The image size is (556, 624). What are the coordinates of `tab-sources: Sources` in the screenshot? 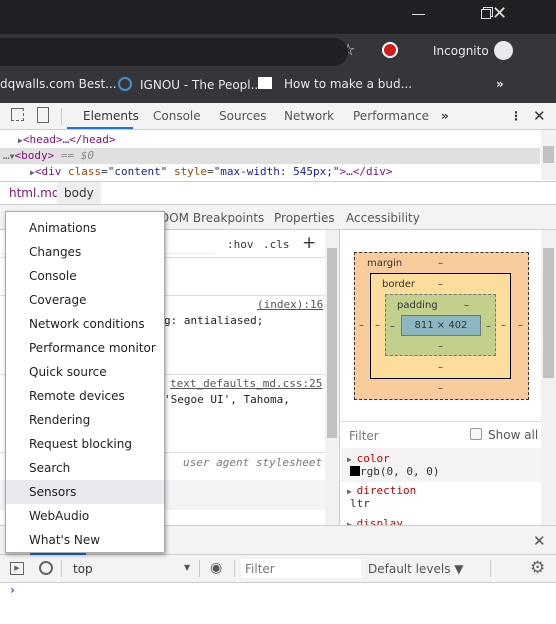 It's located at (242, 116).